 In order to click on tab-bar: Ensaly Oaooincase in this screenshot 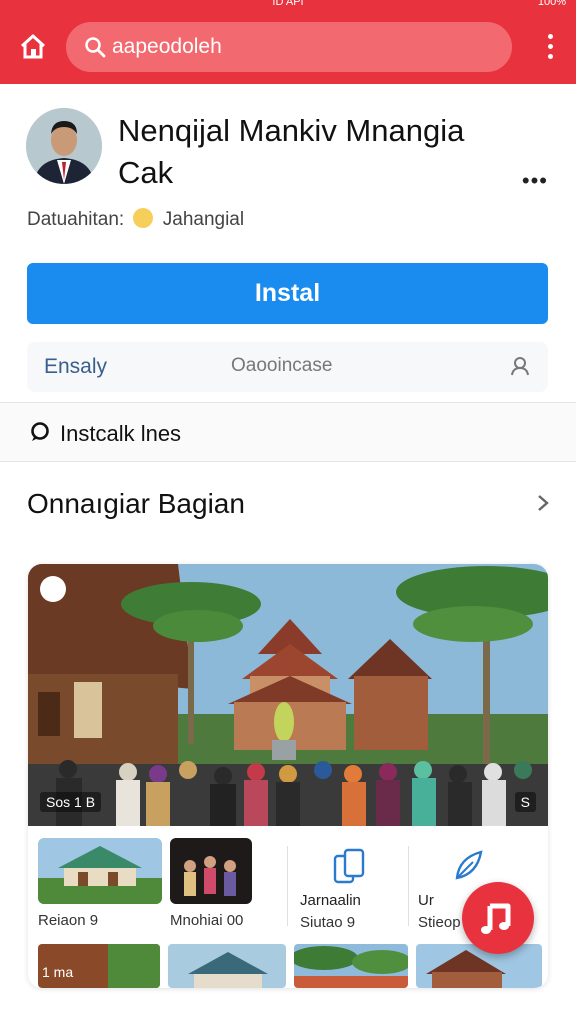, I will do `click(287, 367)`.